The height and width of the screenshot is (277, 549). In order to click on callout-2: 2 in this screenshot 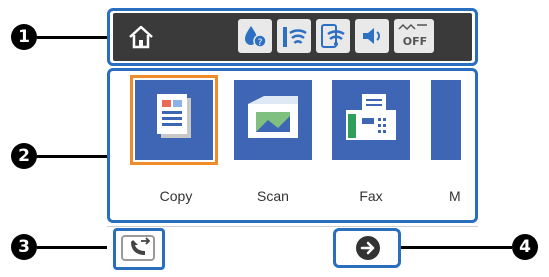, I will do `click(24, 156)`.